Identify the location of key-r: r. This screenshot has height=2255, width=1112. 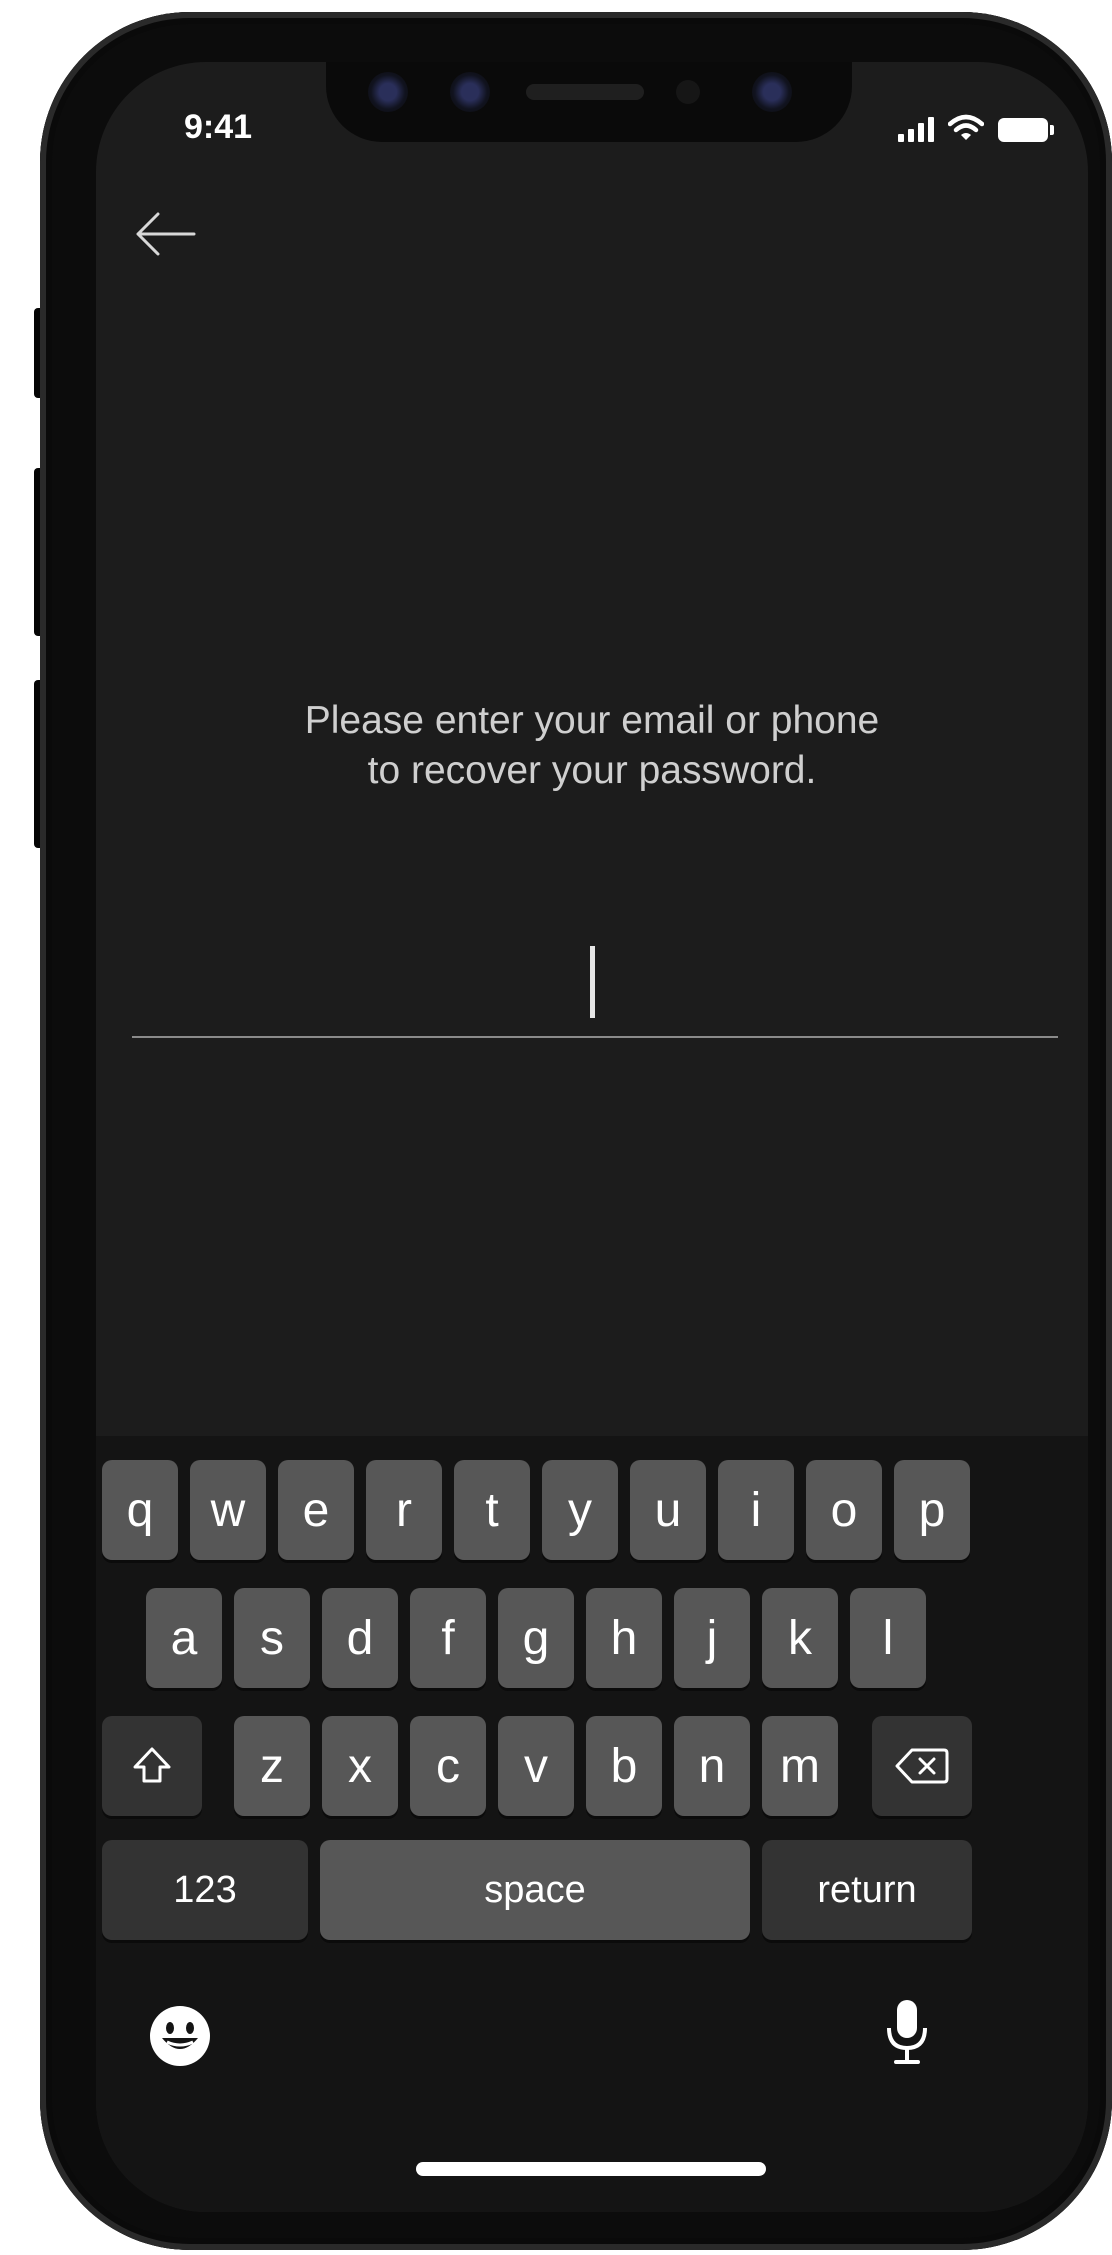
(404, 1510).